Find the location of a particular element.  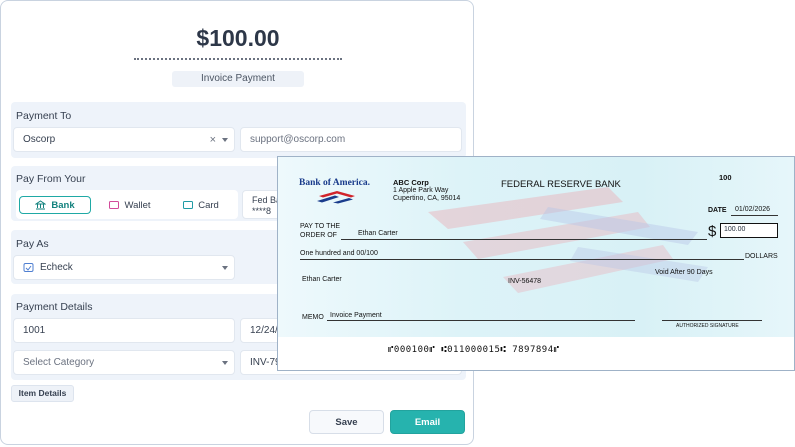

payment-to-label: Payment To is located at coordinates (44, 116).